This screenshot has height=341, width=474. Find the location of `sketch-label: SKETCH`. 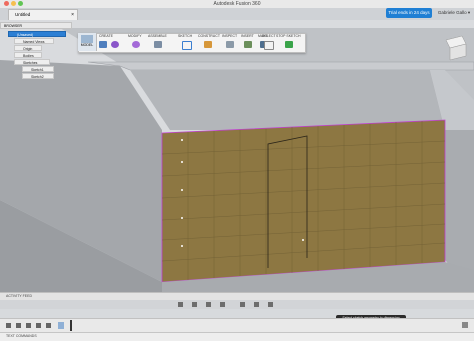

sketch-label: SKETCH is located at coordinates (185, 36).